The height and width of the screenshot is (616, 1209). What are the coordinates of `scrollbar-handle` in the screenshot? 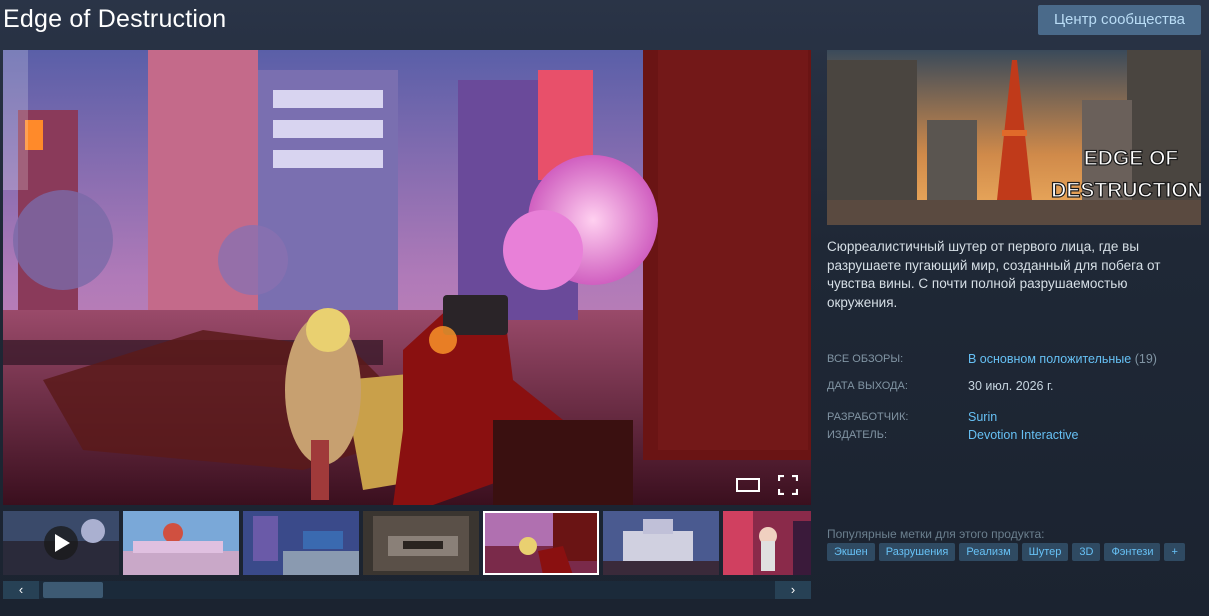 It's located at (73, 590).